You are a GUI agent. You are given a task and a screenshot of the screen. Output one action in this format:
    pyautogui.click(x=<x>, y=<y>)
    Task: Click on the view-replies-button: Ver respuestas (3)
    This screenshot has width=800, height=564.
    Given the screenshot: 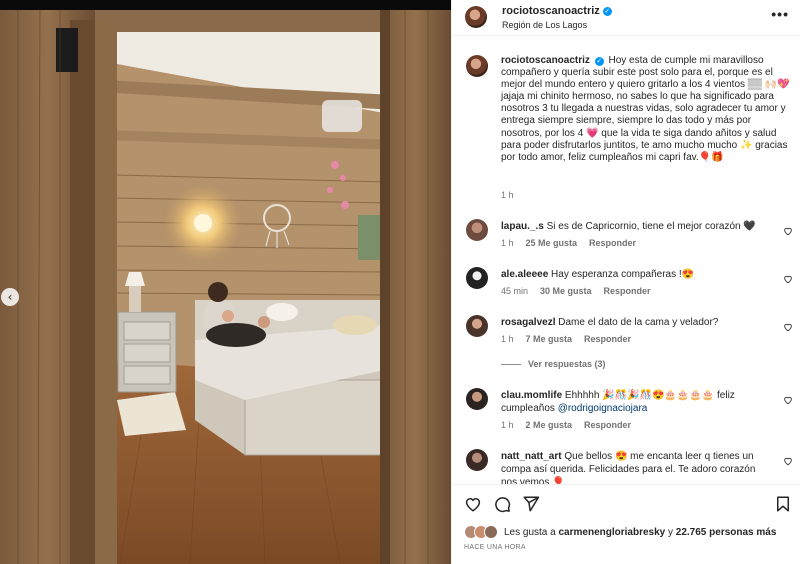 What is the action you would take?
    pyautogui.click(x=553, y=364)
    